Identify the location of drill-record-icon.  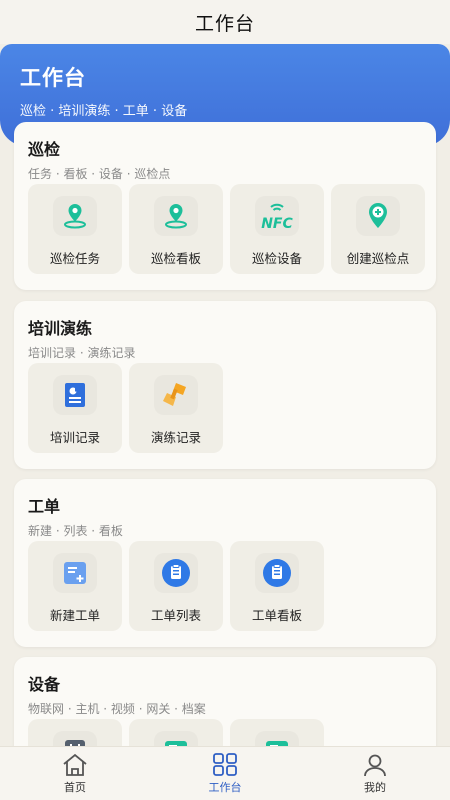
(176, 395).